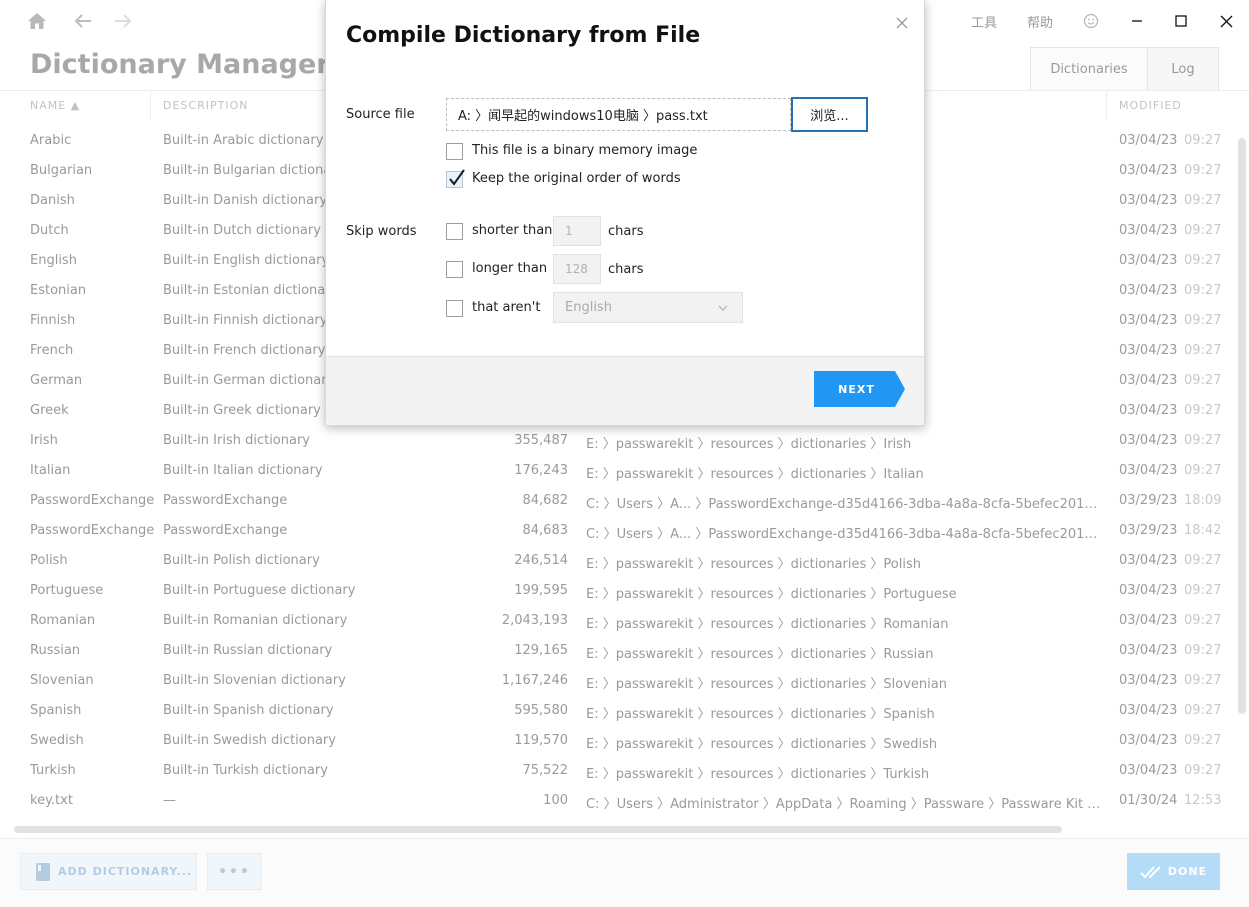 Image resolution: width=1249 pixels, height=907 pixels. What do you see at coordinates (53, 260) in the screenshot?
I see `row-name: English` at bounding box center [53, 260].